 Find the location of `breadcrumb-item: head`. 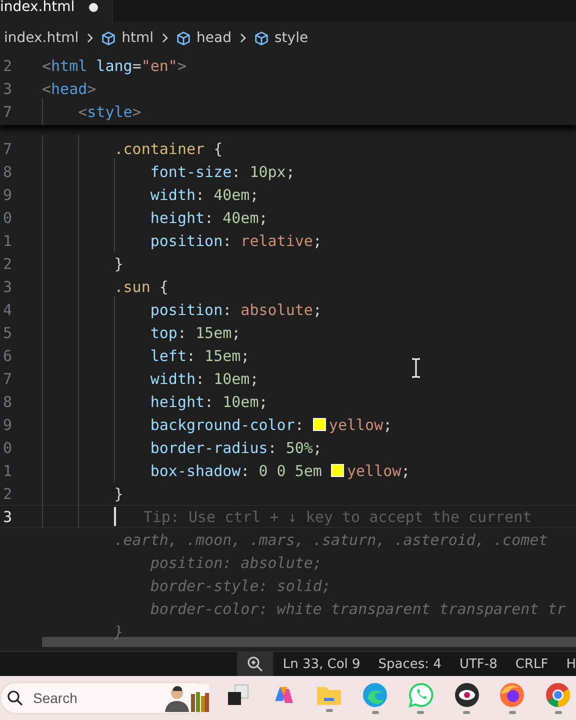

breadcrumb-item: head is located at coordinates (214, 38).